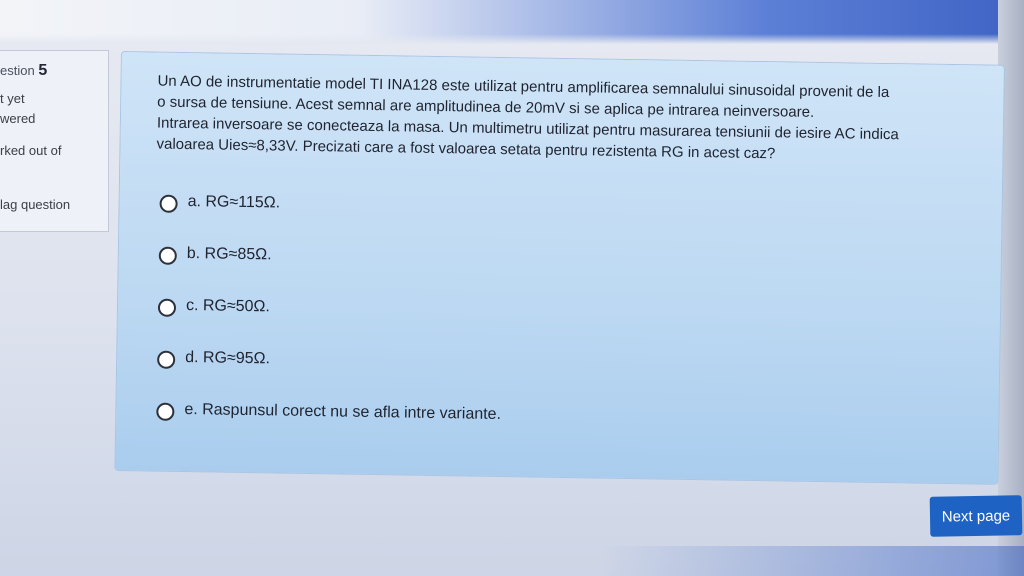 The width and height of the screenshot is (1024, 576). Describe the element at coordinates (167, 307) in the screenshot. I see `radio-button-c` at that location.